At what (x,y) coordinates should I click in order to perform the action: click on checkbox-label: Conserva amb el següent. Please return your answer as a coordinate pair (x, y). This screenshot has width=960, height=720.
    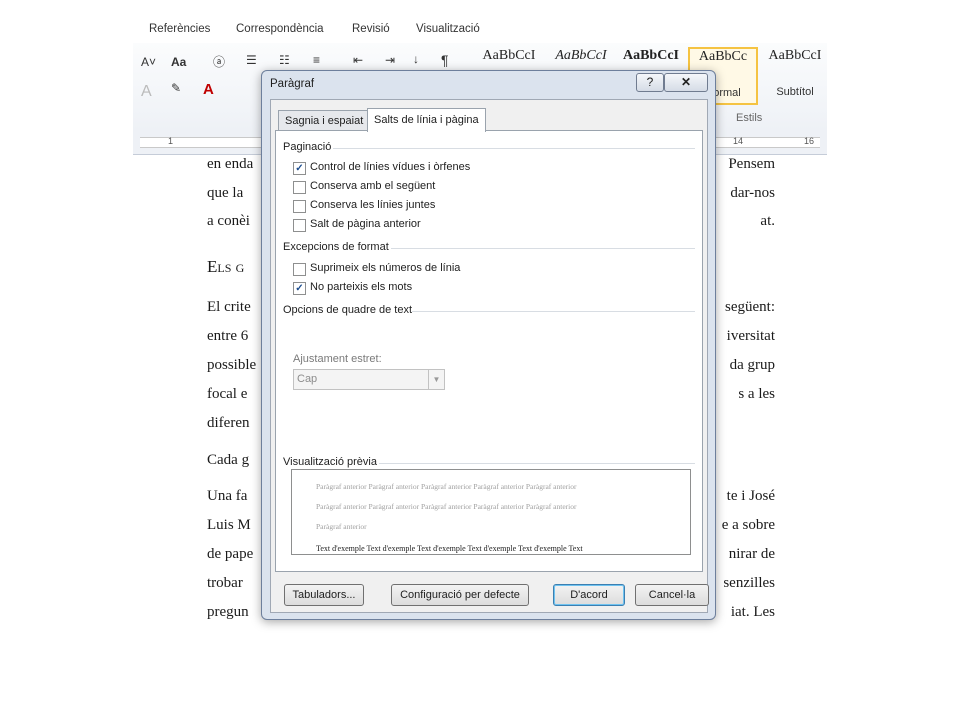
    Looking at the image, I should click on (372, 186).